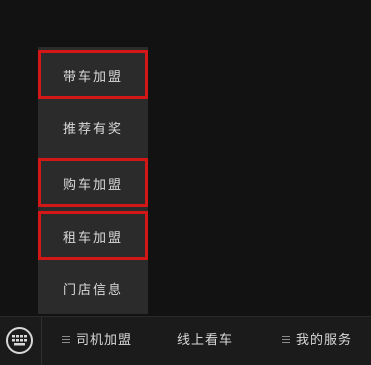 This screenshot has width=371, height=365. I want to click on divider, so click(41, 341).